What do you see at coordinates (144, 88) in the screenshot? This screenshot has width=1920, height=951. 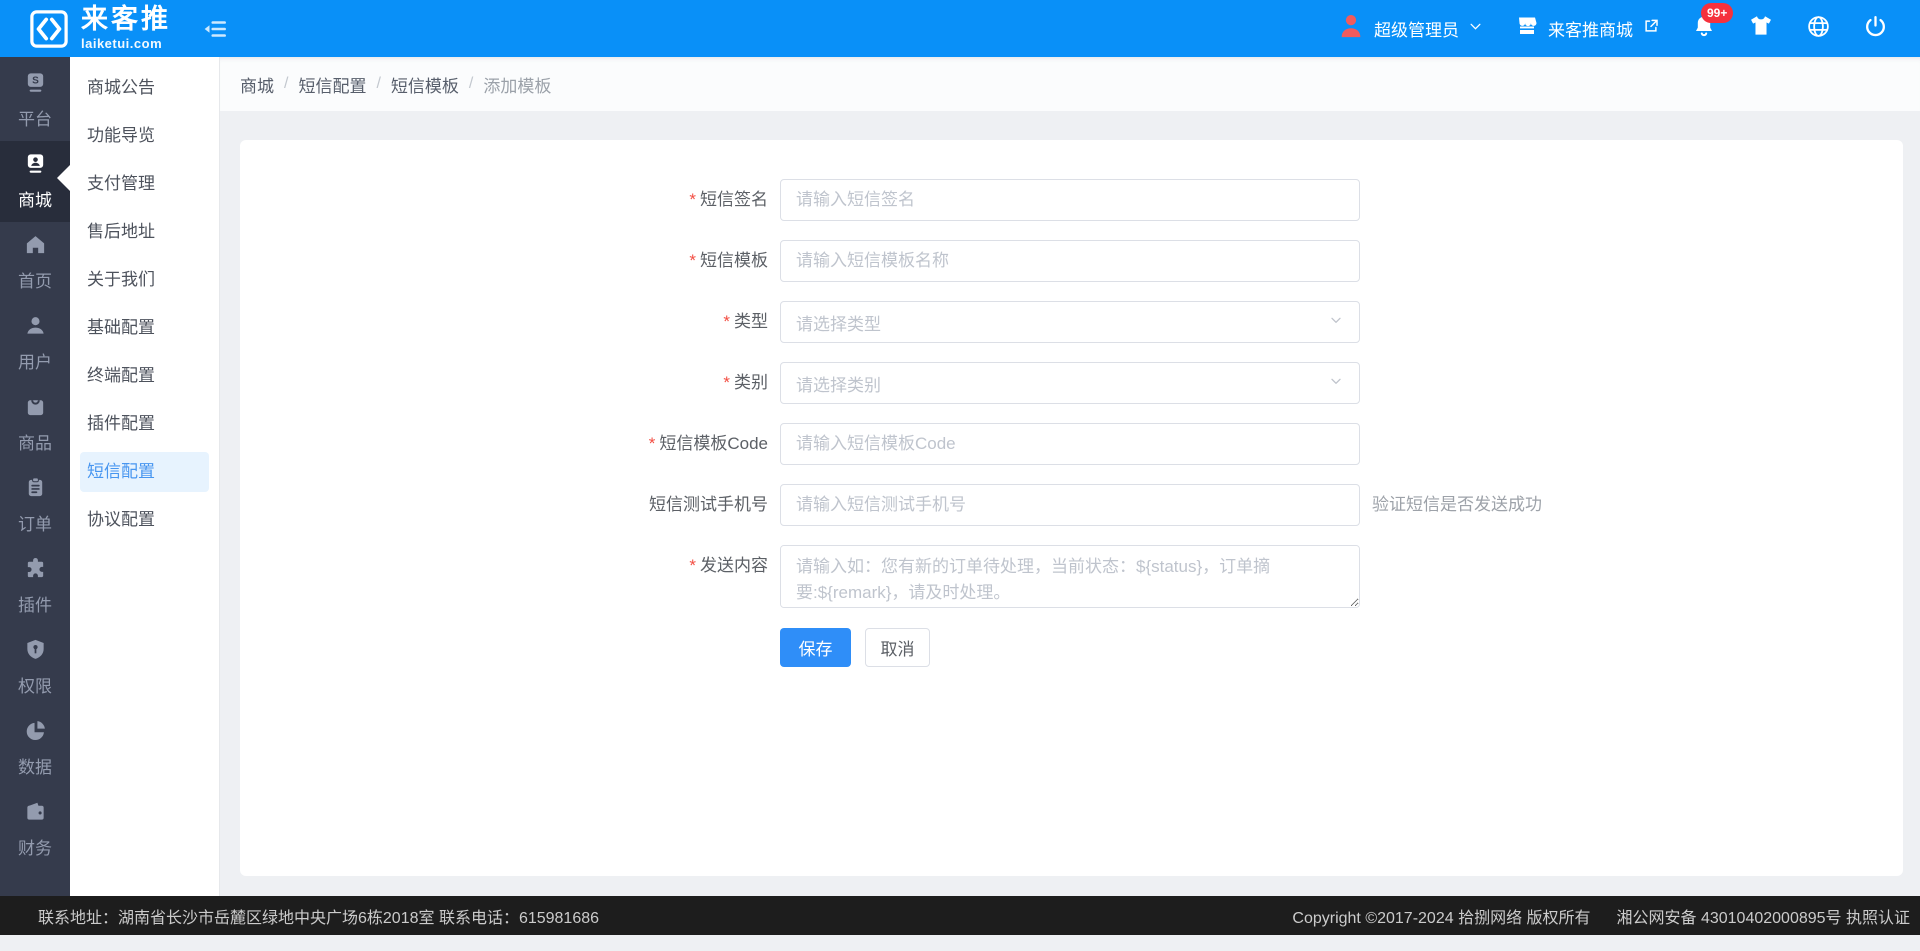 I see `submenu-item-mall-announcement: 商城公告` at bounding box center [144, 88].